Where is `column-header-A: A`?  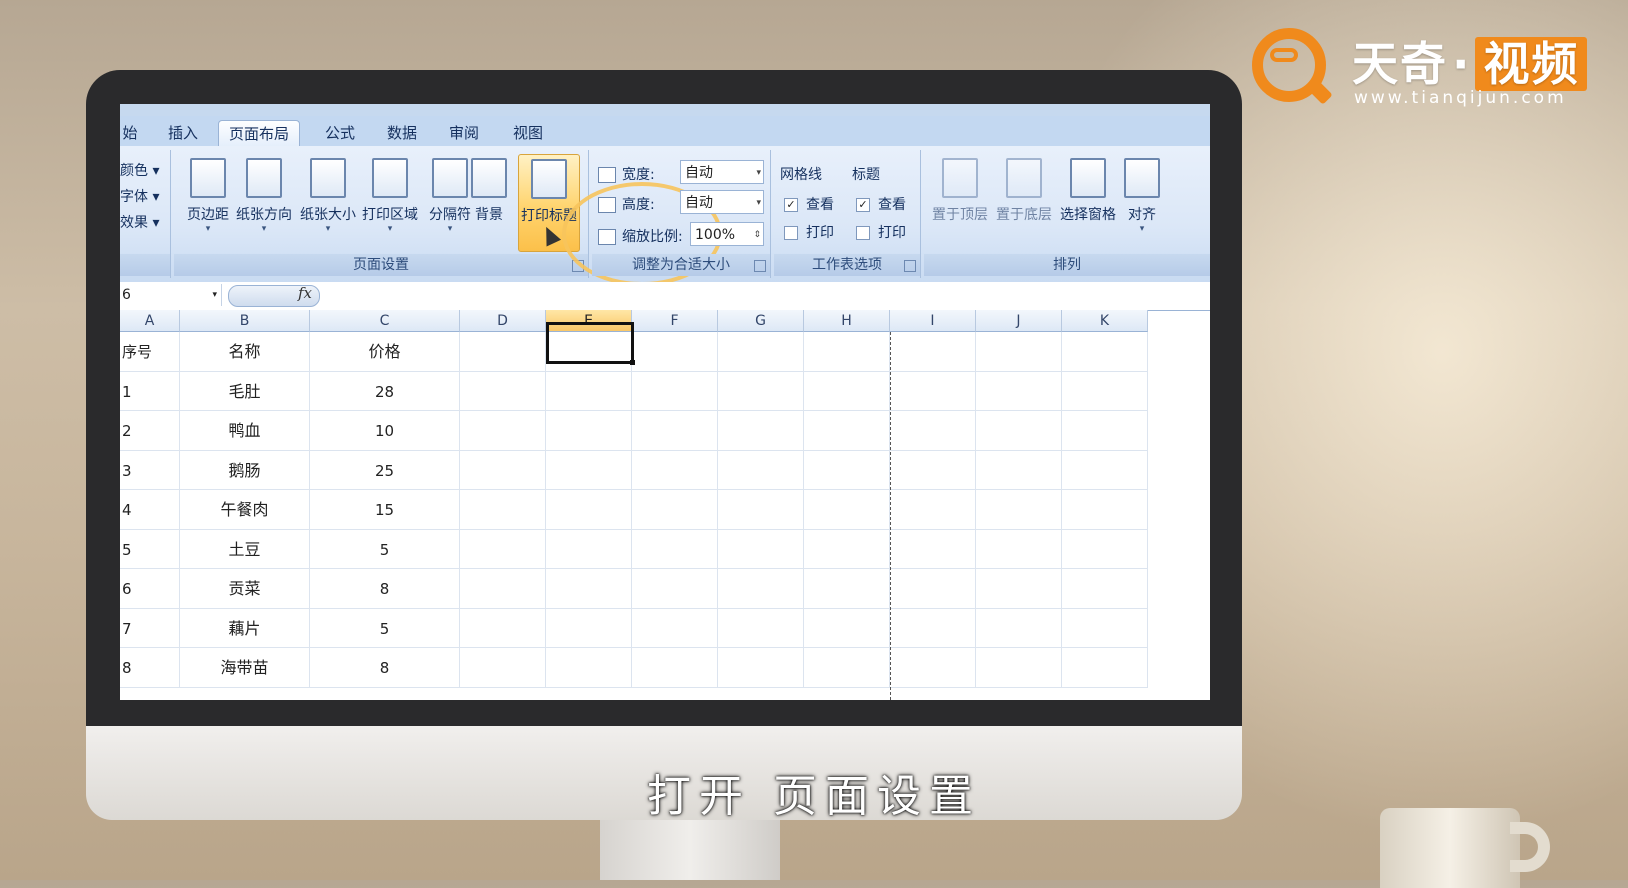 column-header-A: A is located at coordinates (150, 321).